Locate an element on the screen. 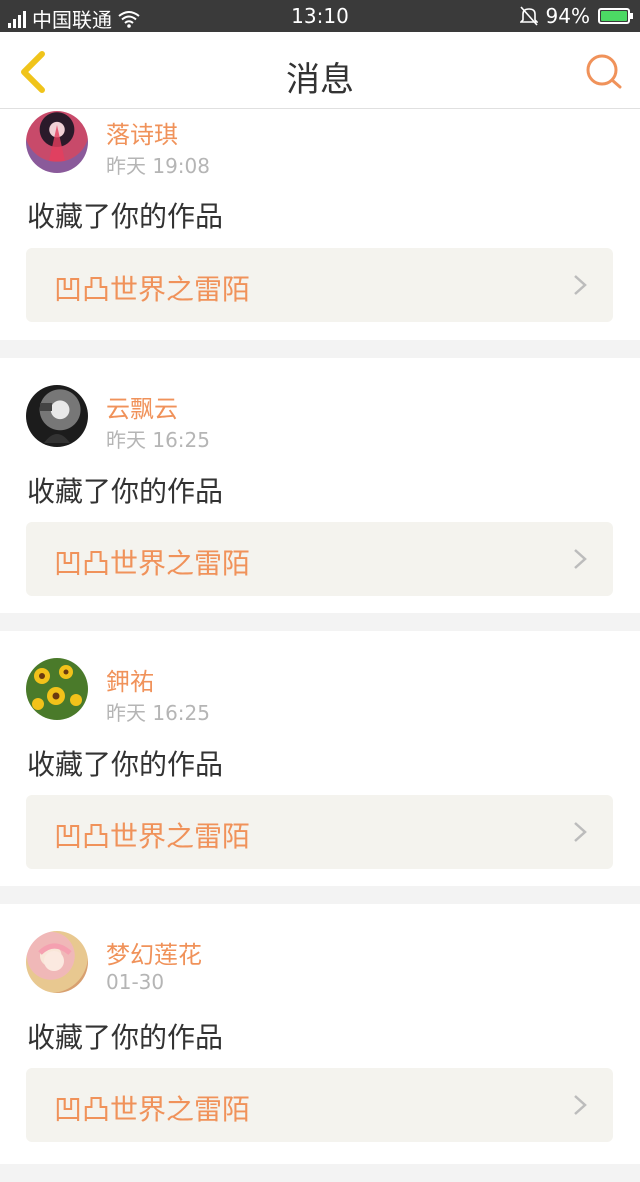  search-icon is located at coordinates (604, 72).